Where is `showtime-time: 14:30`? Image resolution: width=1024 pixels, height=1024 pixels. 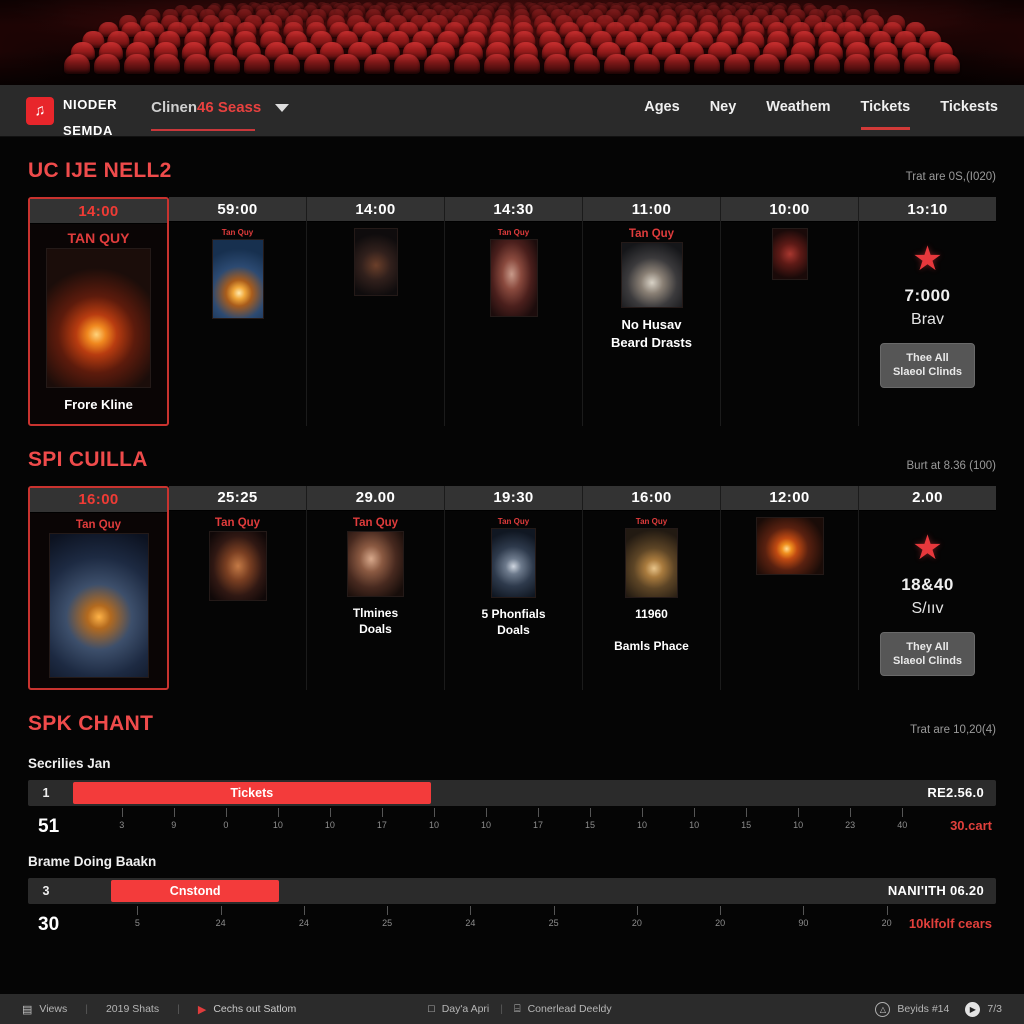
showtime-time: 14:30 is located at coordinates (513, 209).